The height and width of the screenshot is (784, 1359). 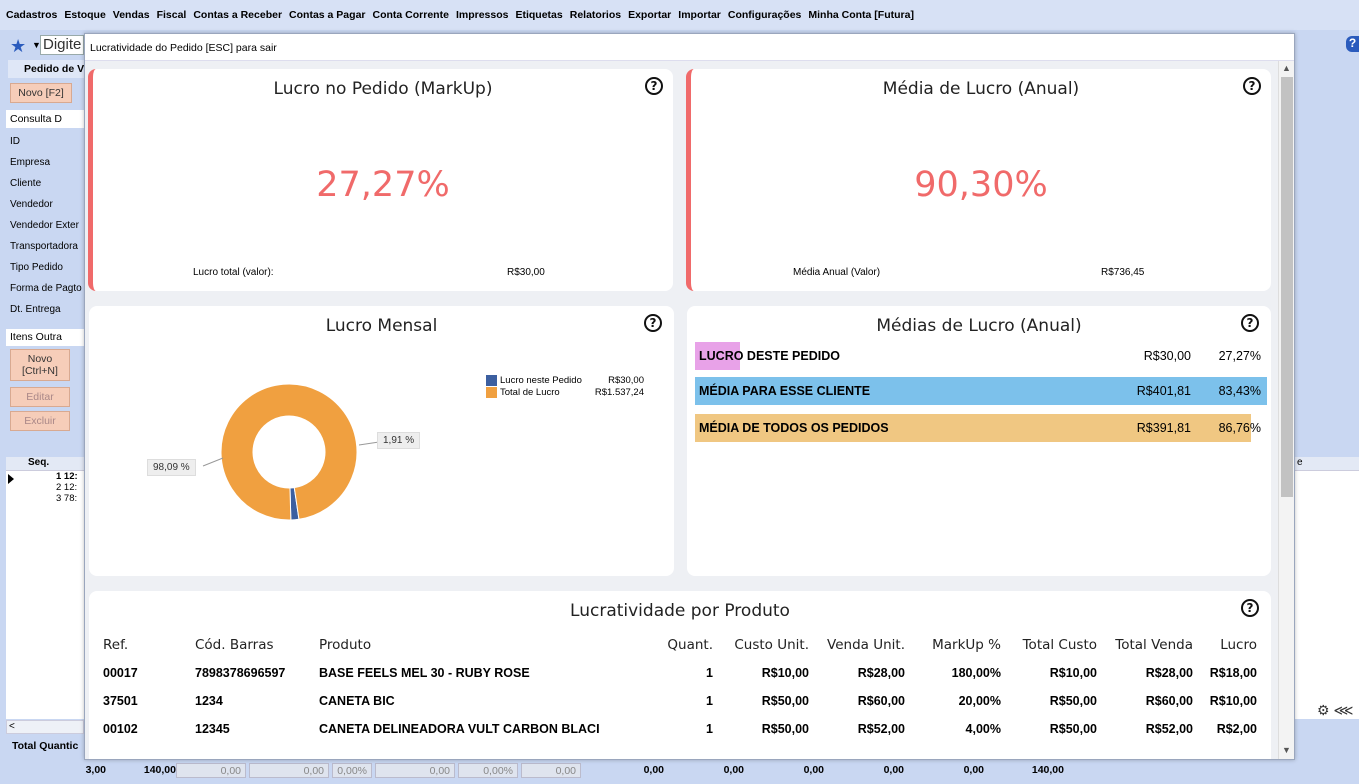 What do you see at coordinates (619, 392) in the screenshot?
I see `legend-value: R$1.537,24` at bounding box center [619, 392].